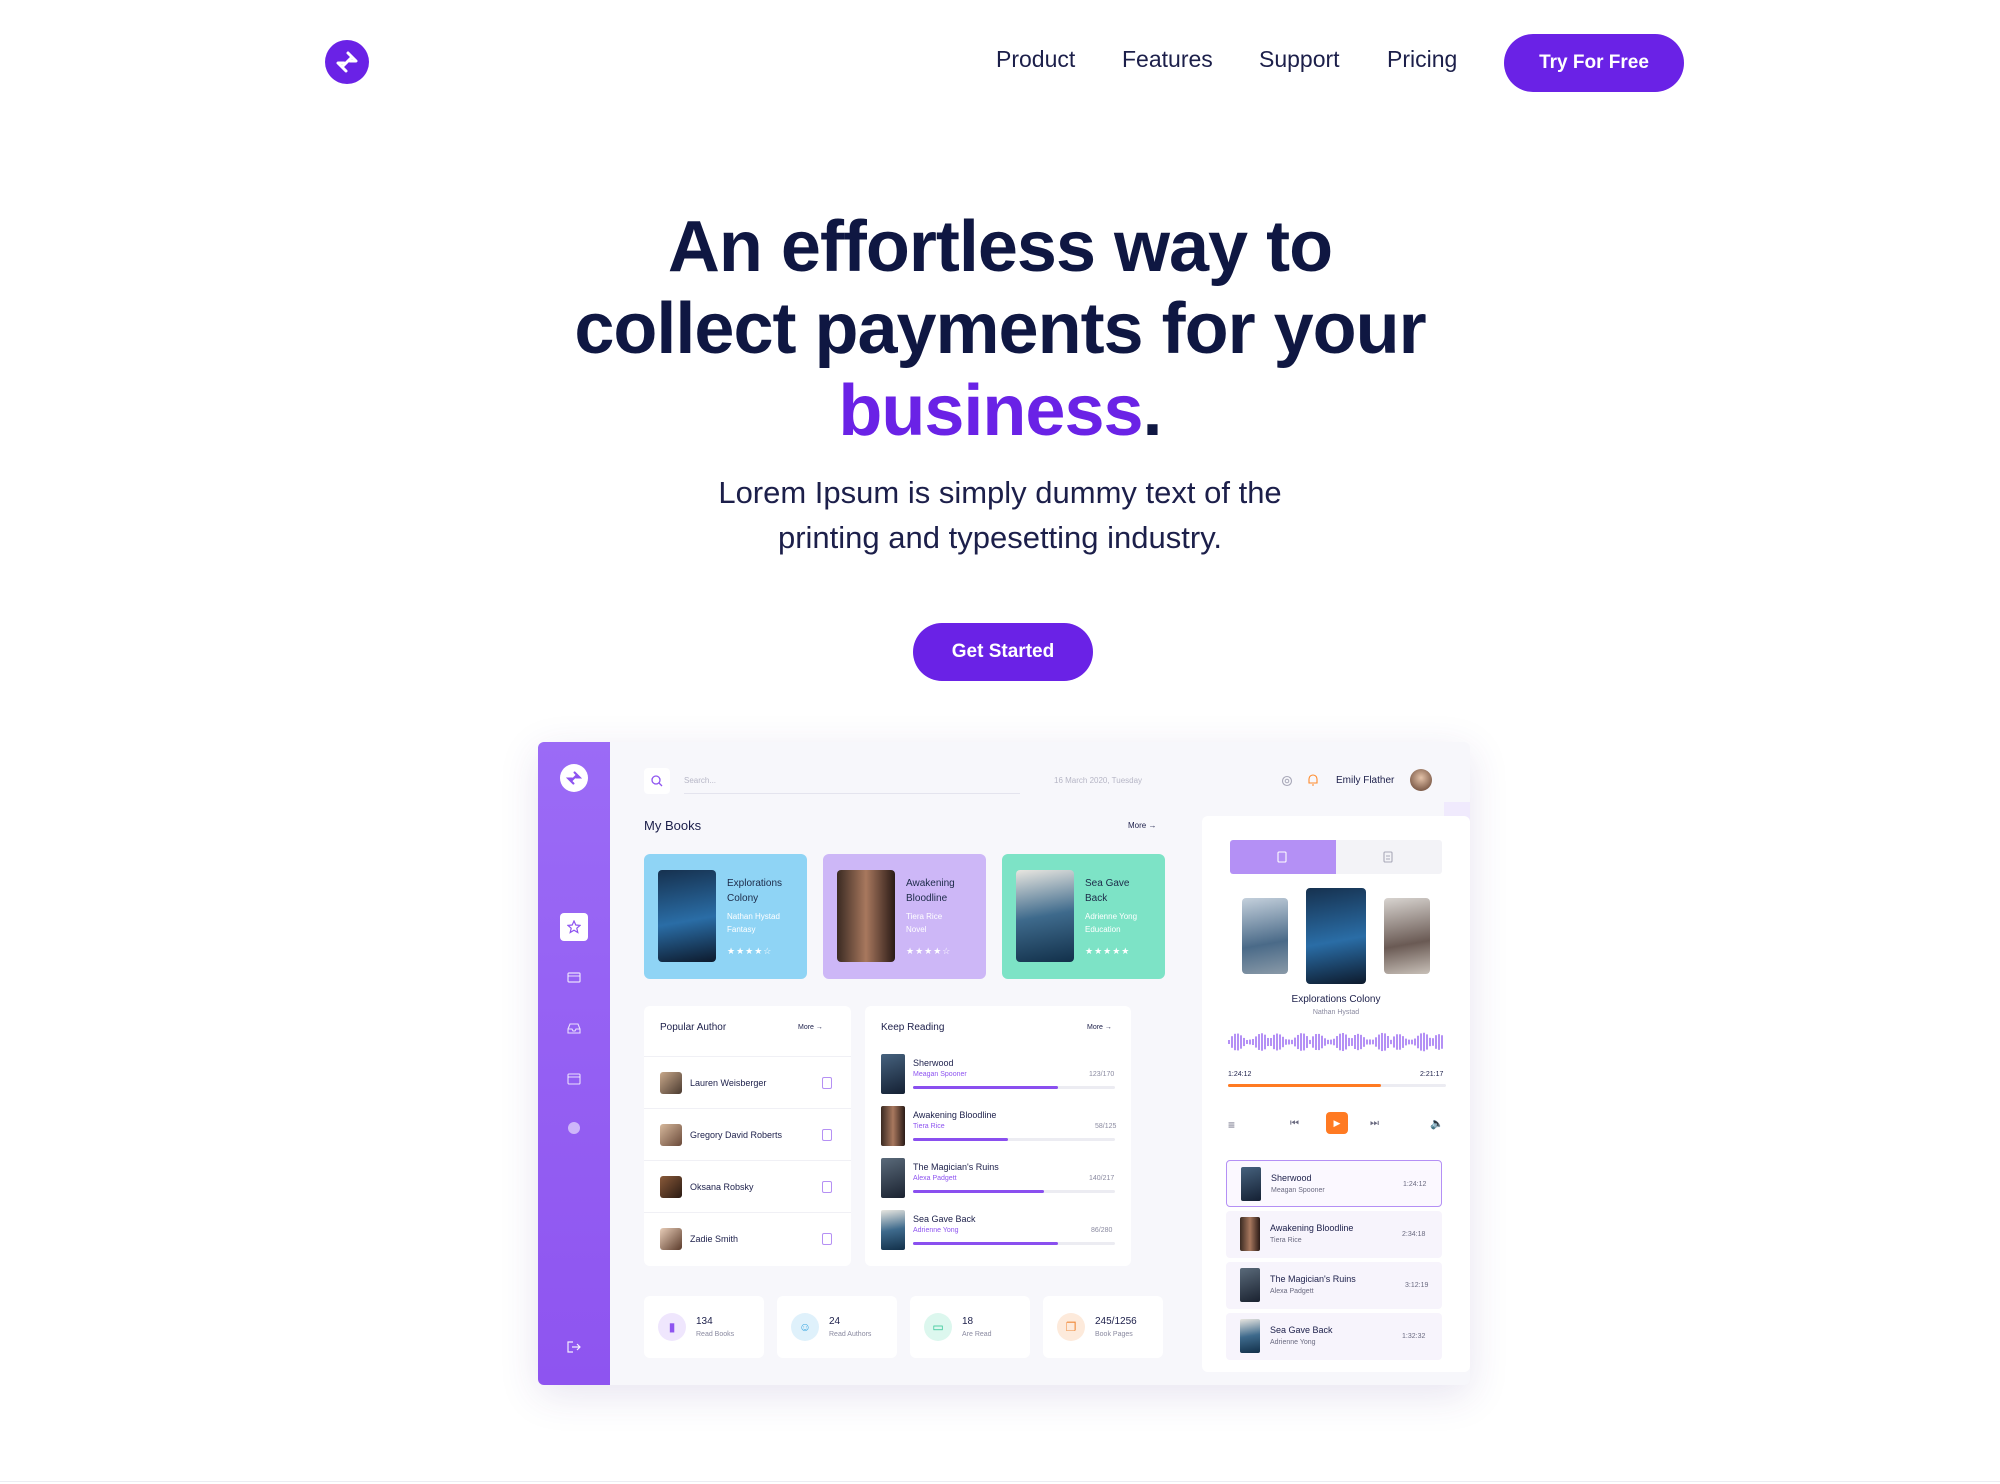 This screenshot has height=1484, width=2000. Describe the element at coordinates (1107, 883) in the screenshot. I see `book-title-line1: Sea Gave` at that location.